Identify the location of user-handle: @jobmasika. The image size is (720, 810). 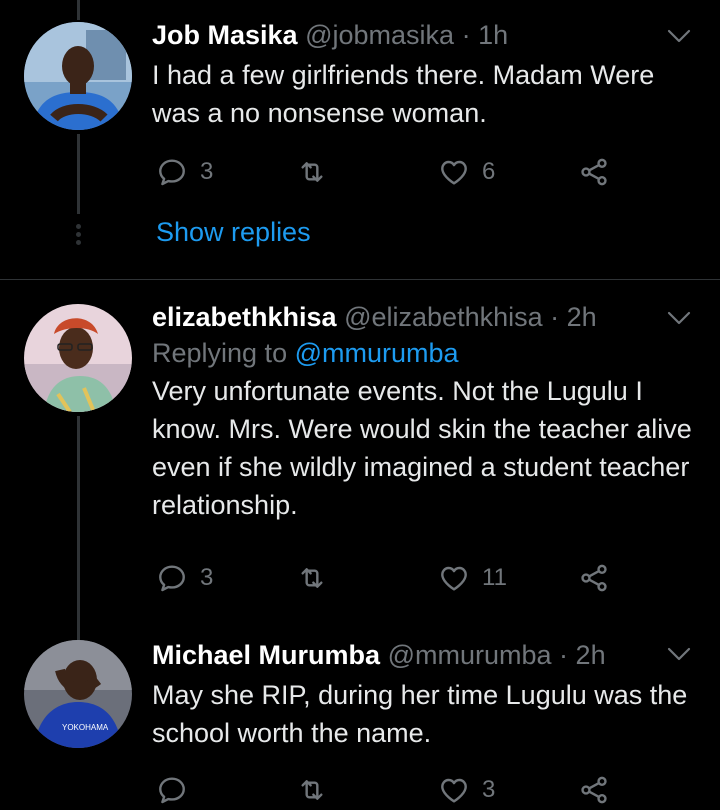
(379, 35).